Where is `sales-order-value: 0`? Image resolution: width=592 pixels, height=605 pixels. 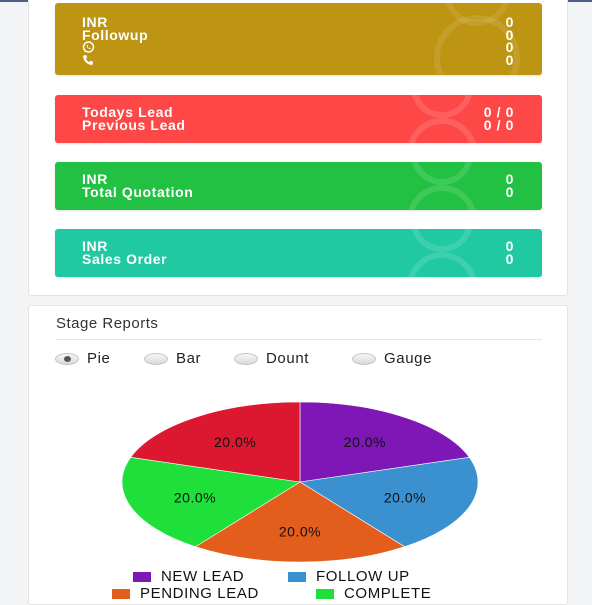
sales-order-value: 0 is located at coordinates (509, 258).